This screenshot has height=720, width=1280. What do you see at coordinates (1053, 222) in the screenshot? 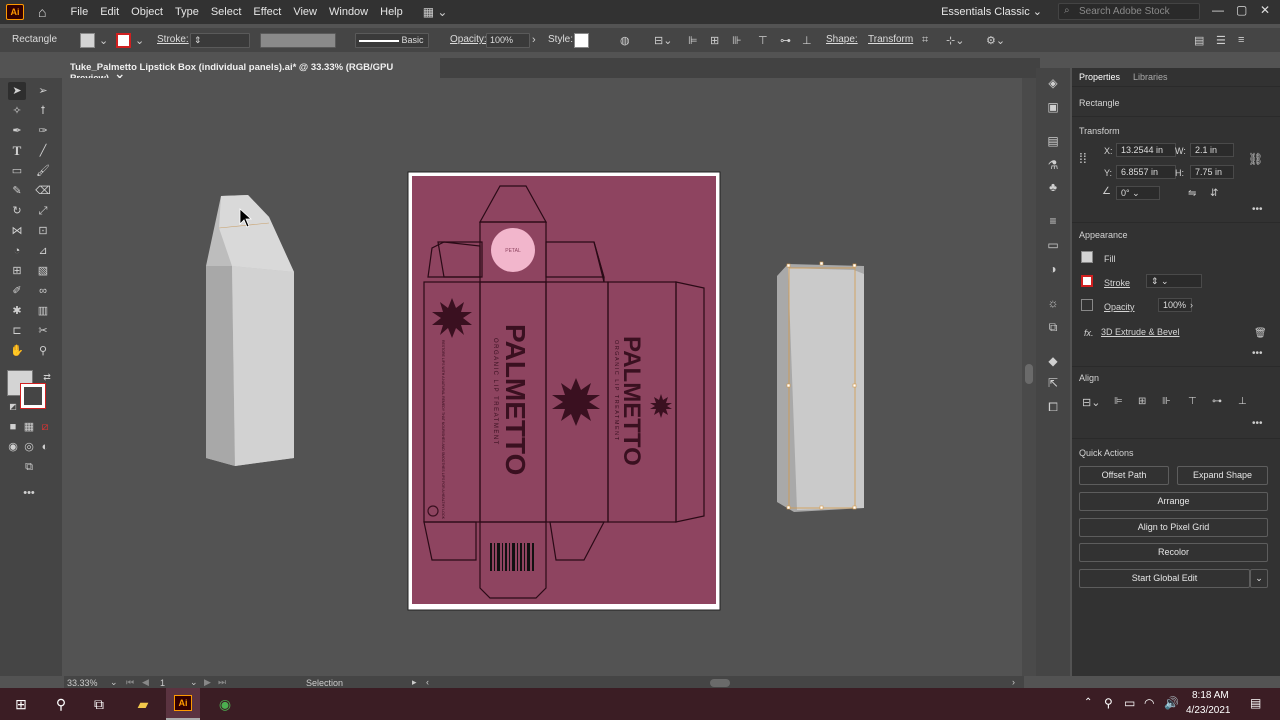
I see `stroke-panel-icon: ≡` at bounding box center [1053, 222].